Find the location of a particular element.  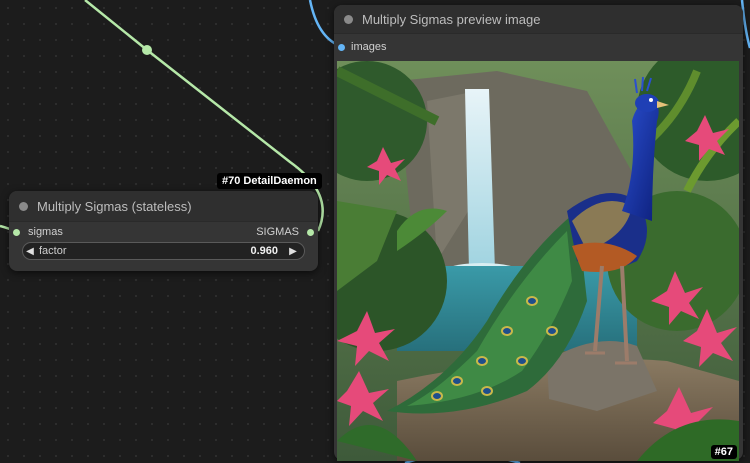

sigmas-input-label: sigmas is located at coordinates (45, 232).